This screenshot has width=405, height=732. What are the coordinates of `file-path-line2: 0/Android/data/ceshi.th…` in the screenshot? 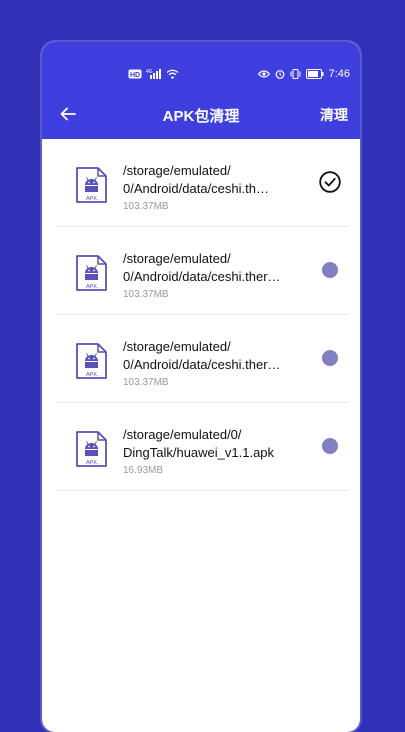 It's located at (196, 188).